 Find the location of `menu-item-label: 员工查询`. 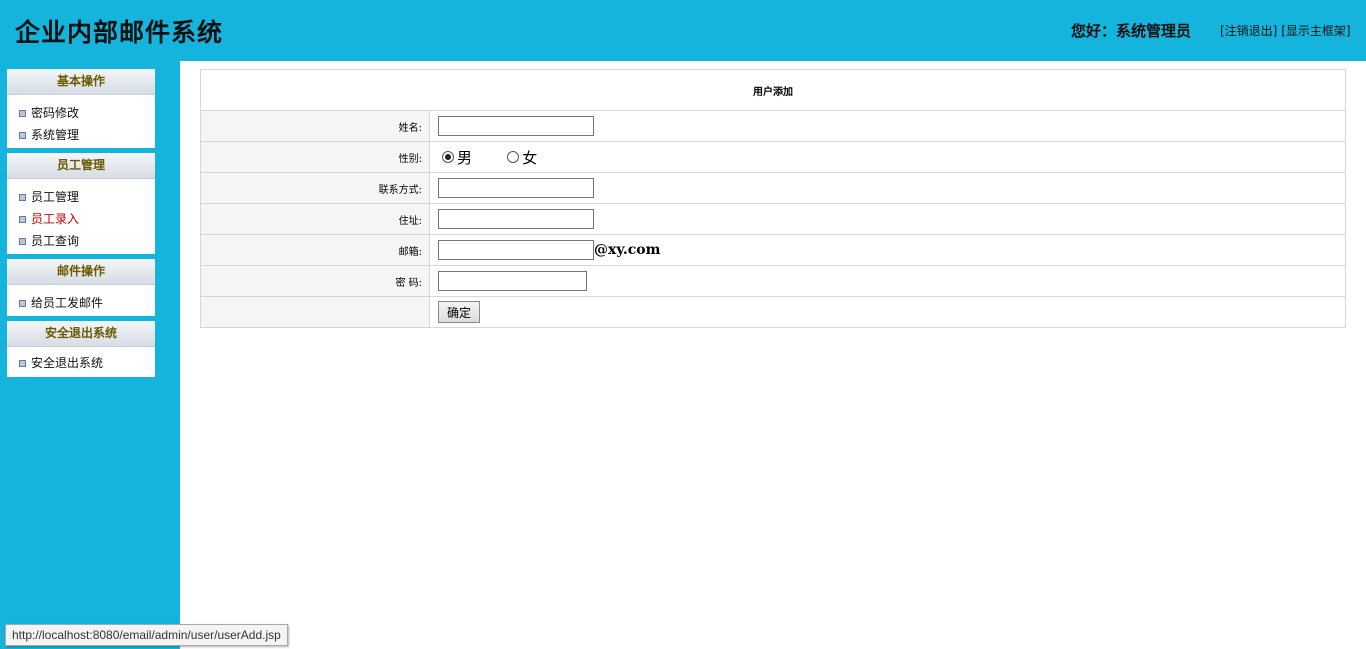

menu-item-label: 员工查询 is located at coordinates (55, 241).